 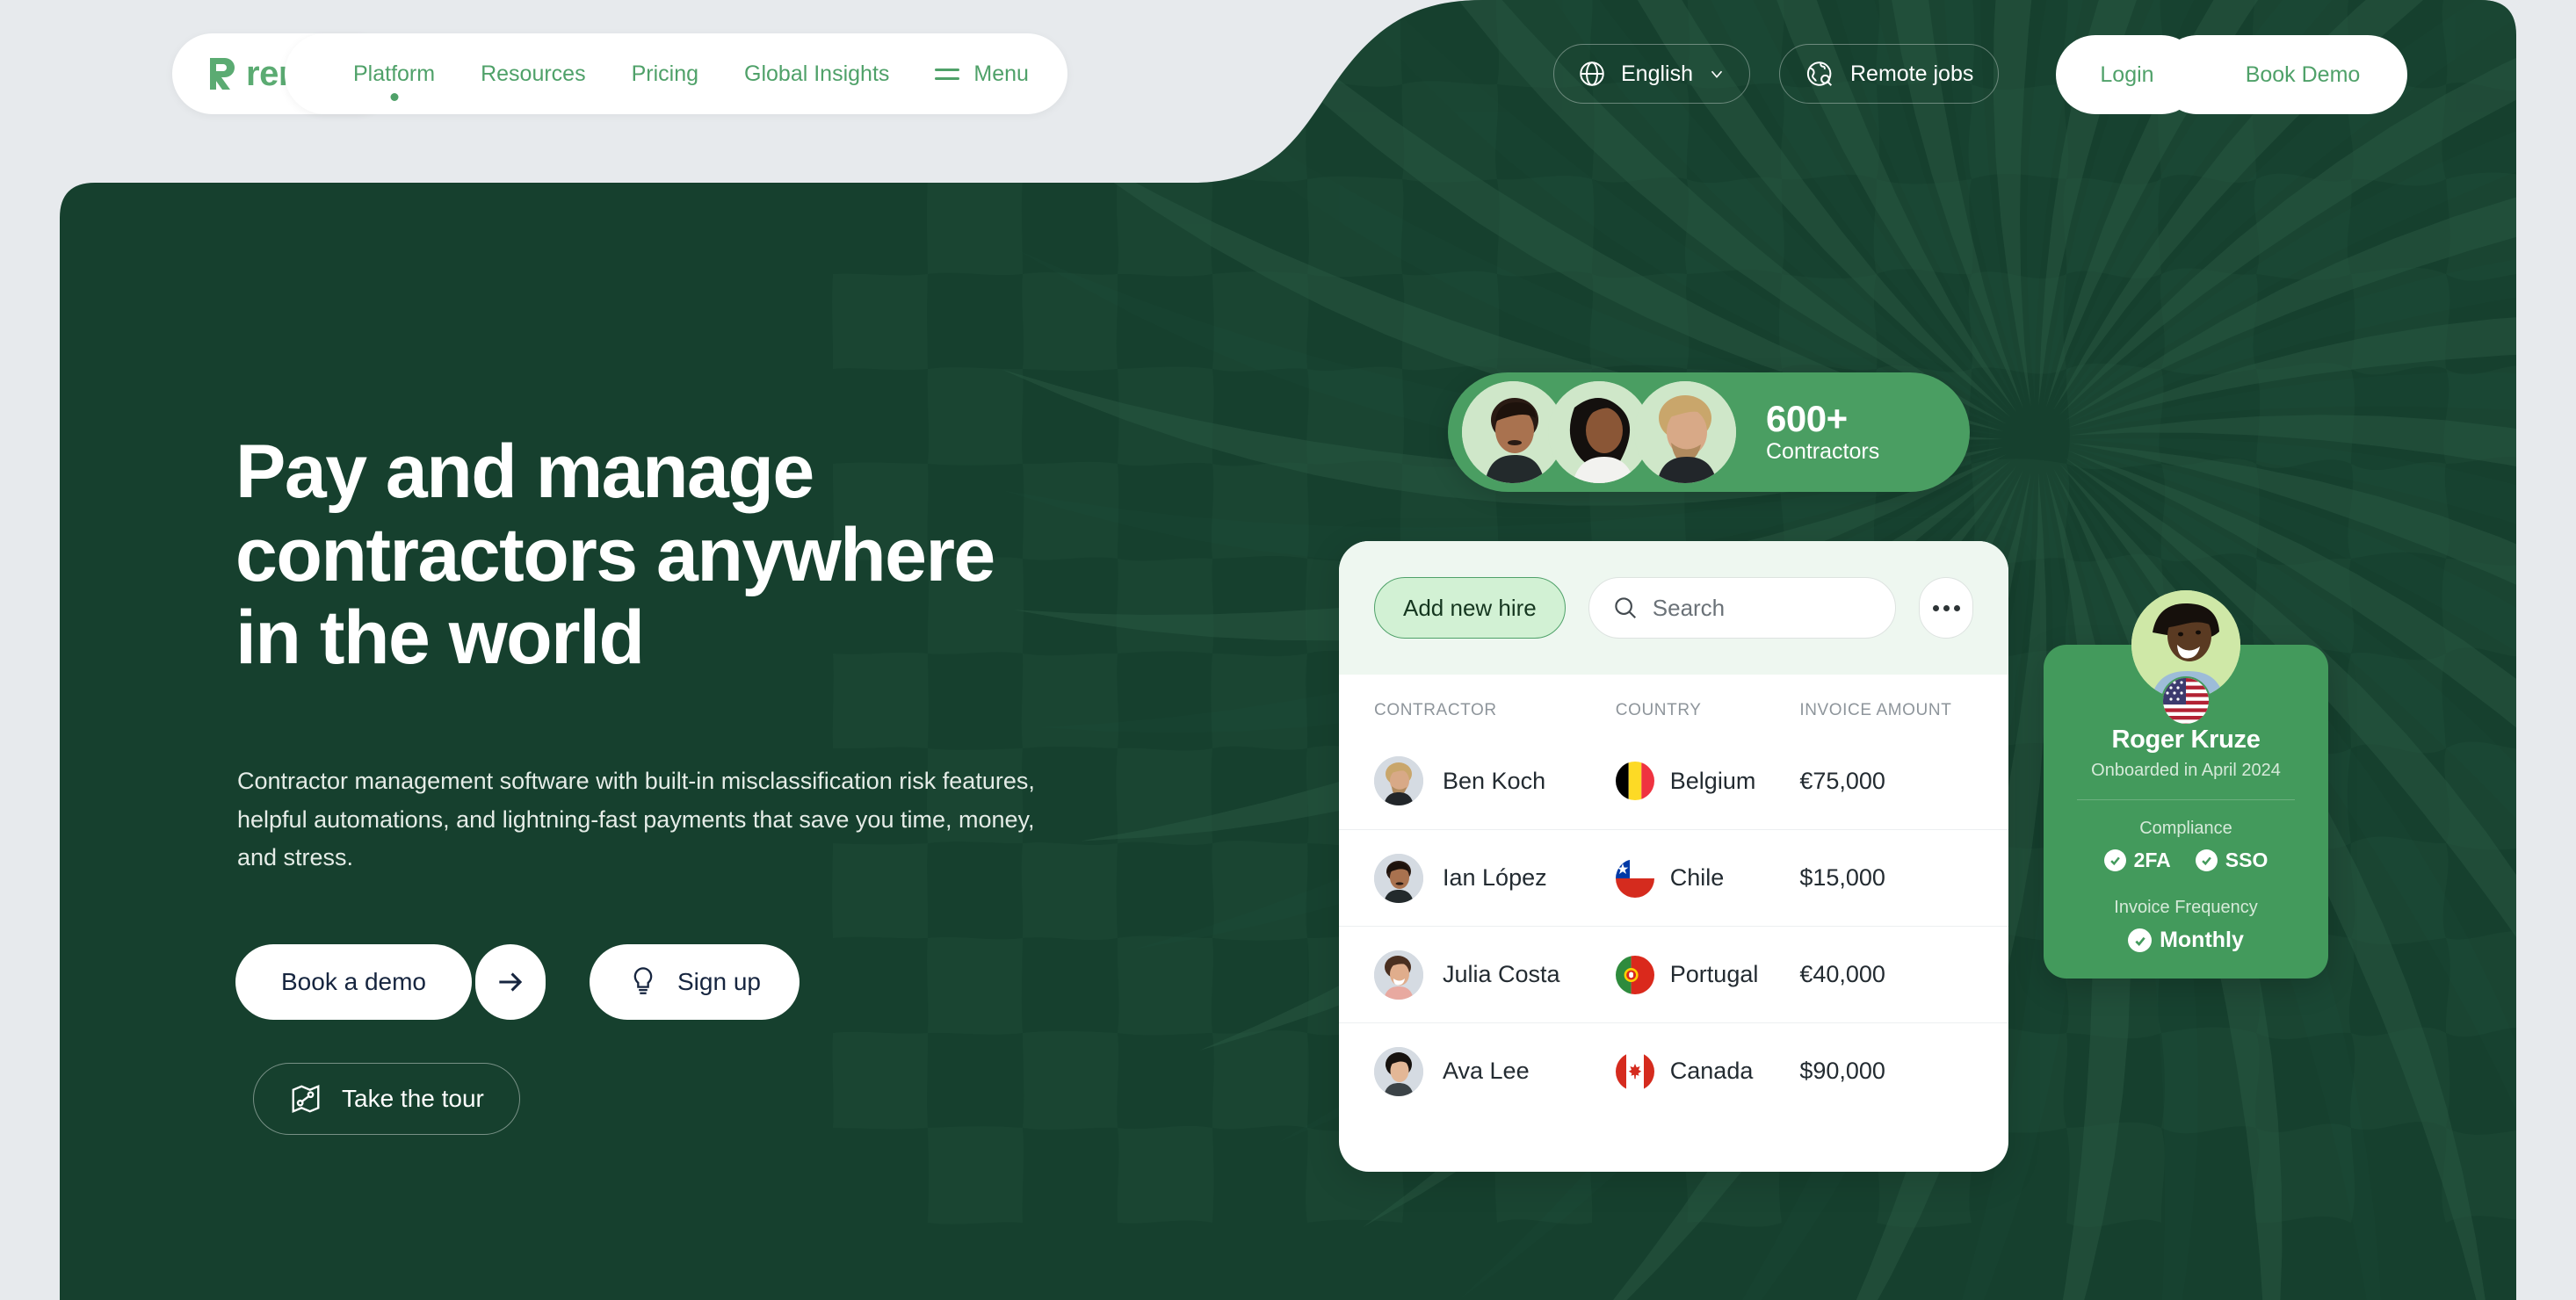 What do you see at coordinates (1697, 877) in the screenshot?
I see `country-name: Chile` at bounding box center [1697, 877].